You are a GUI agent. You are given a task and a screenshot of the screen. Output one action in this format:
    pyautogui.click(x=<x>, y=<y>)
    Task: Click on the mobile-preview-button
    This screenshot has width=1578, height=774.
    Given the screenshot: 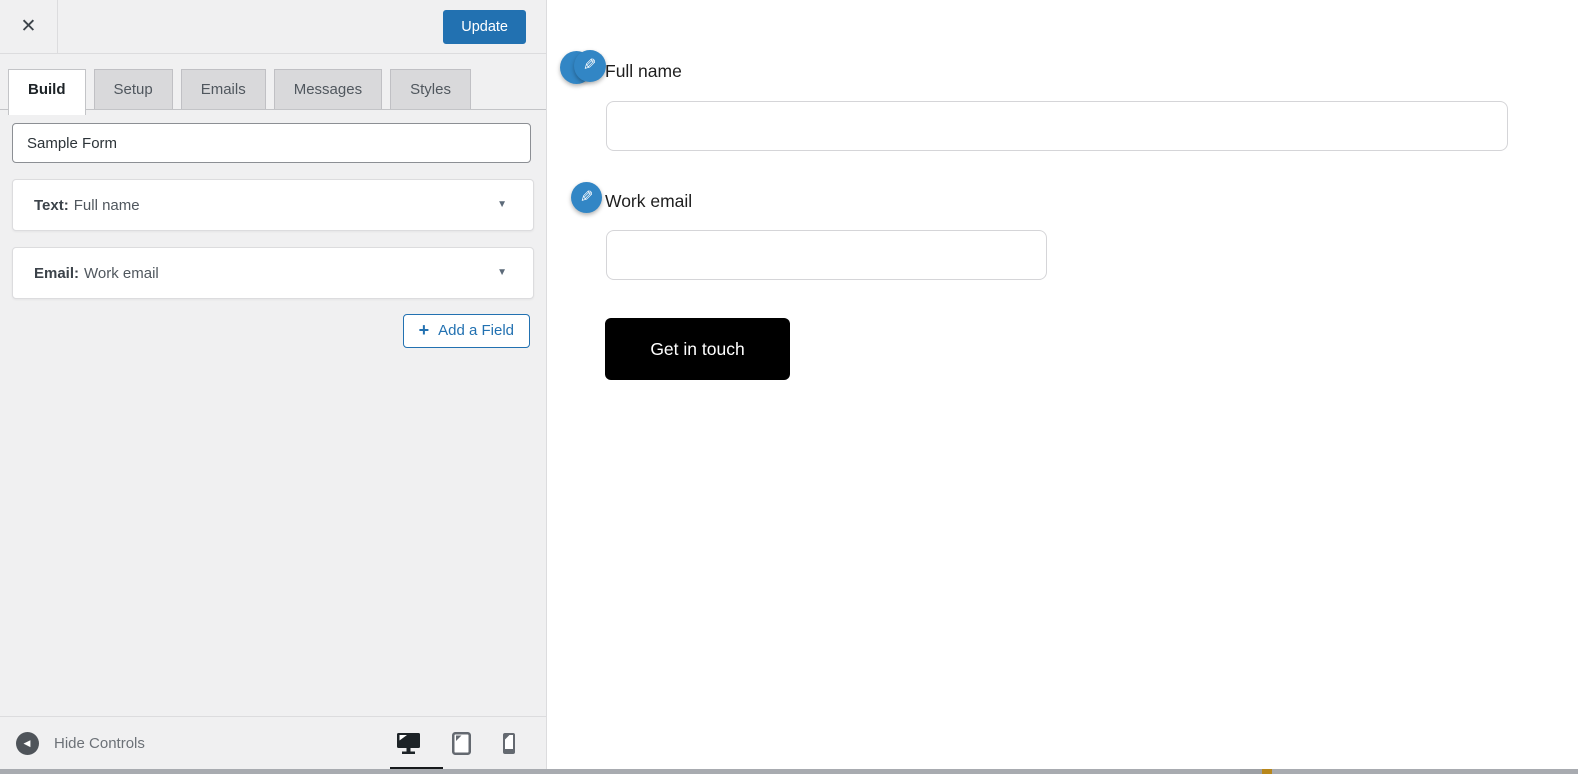 What is the action you would take?
    pyautogui.click(x=509, y=743)
    